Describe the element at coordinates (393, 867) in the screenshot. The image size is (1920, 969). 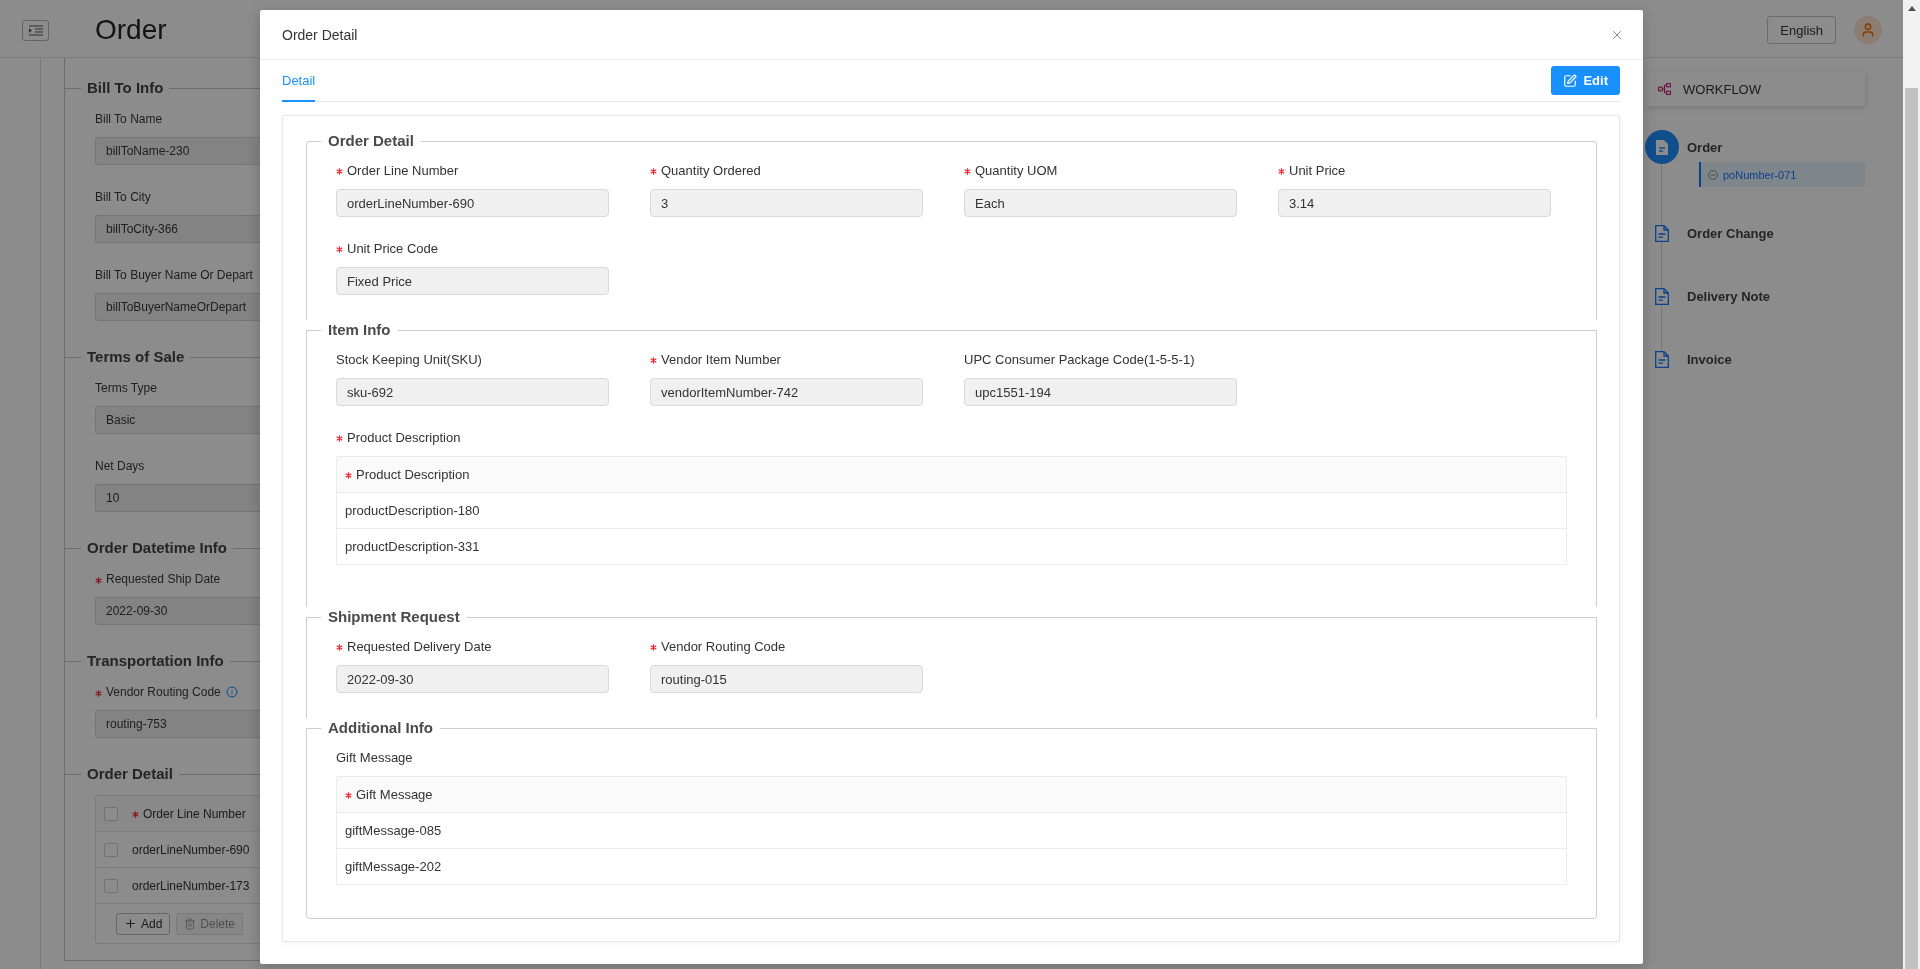
I see `table-cell-text: giftMessage-202` at that location.